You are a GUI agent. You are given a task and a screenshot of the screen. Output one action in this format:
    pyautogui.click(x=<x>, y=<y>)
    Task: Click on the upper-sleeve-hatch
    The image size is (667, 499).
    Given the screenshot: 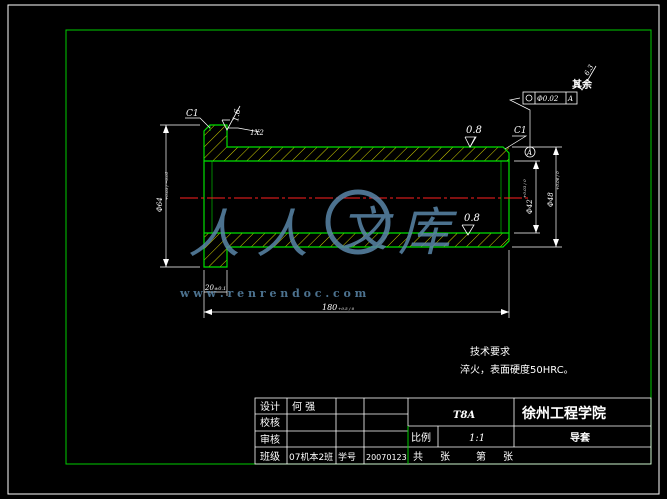 What is the action you would take?
    pyautogui.click(x=368, y=154)
    